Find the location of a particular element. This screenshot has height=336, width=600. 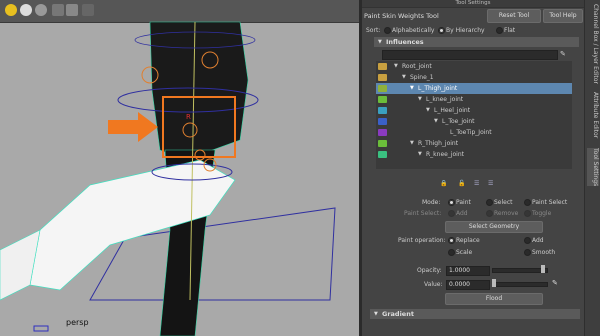

mode-select-radio is located at coordinates (489, 202).